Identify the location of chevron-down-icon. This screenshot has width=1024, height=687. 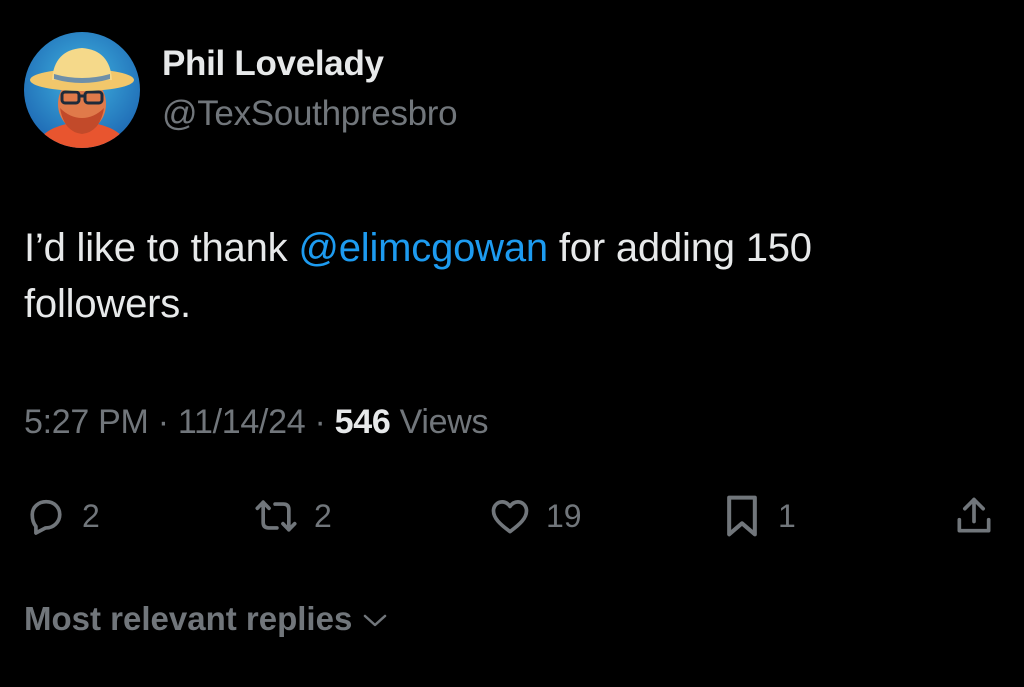
(371, 619).